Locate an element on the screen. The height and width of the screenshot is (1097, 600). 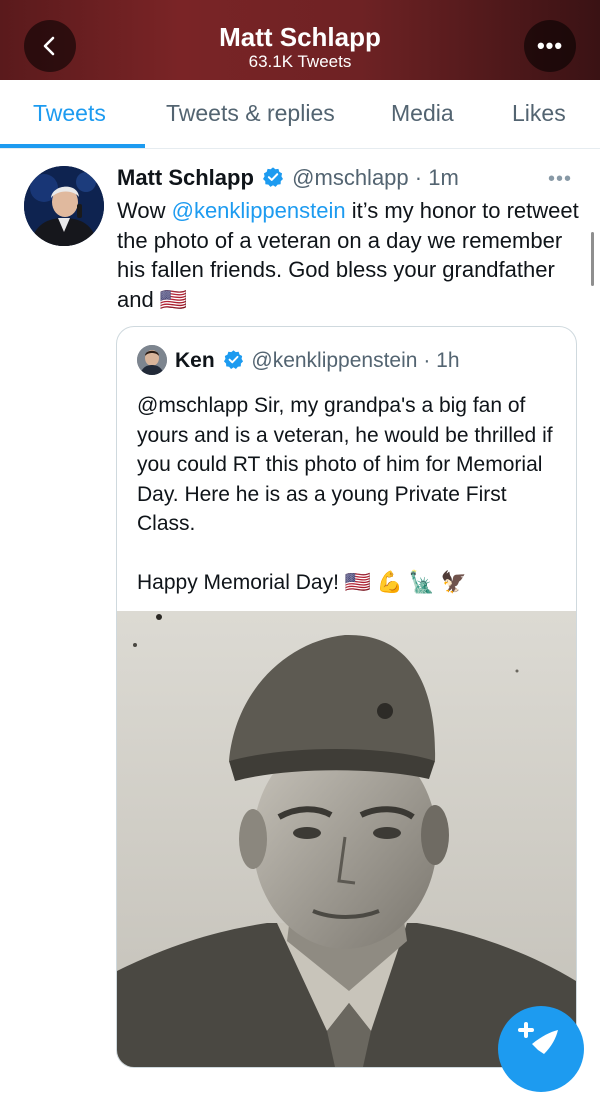
compose-tweet-button is located at coordinates (541, 1049).